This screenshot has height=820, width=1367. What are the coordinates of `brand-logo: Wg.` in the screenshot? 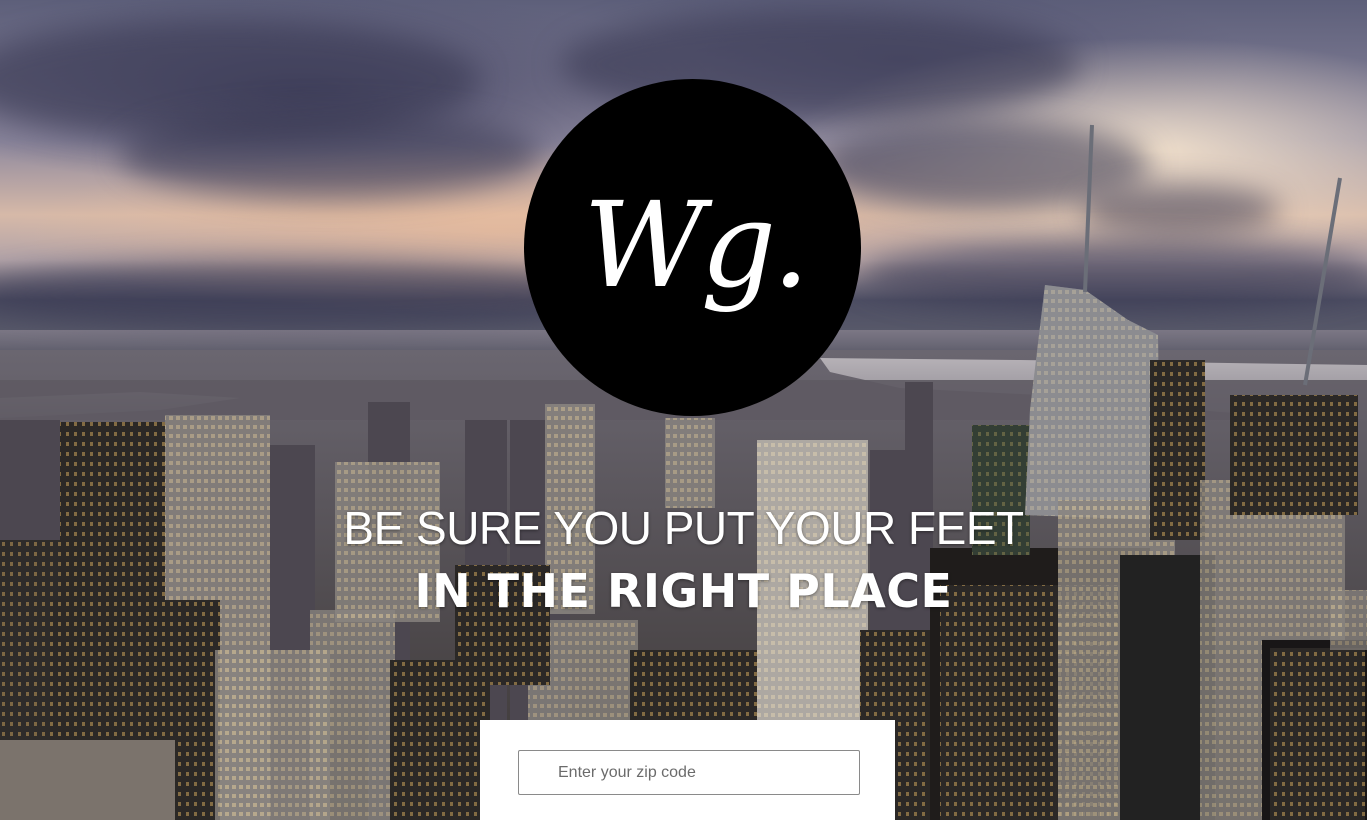 It's located at (692, 247).